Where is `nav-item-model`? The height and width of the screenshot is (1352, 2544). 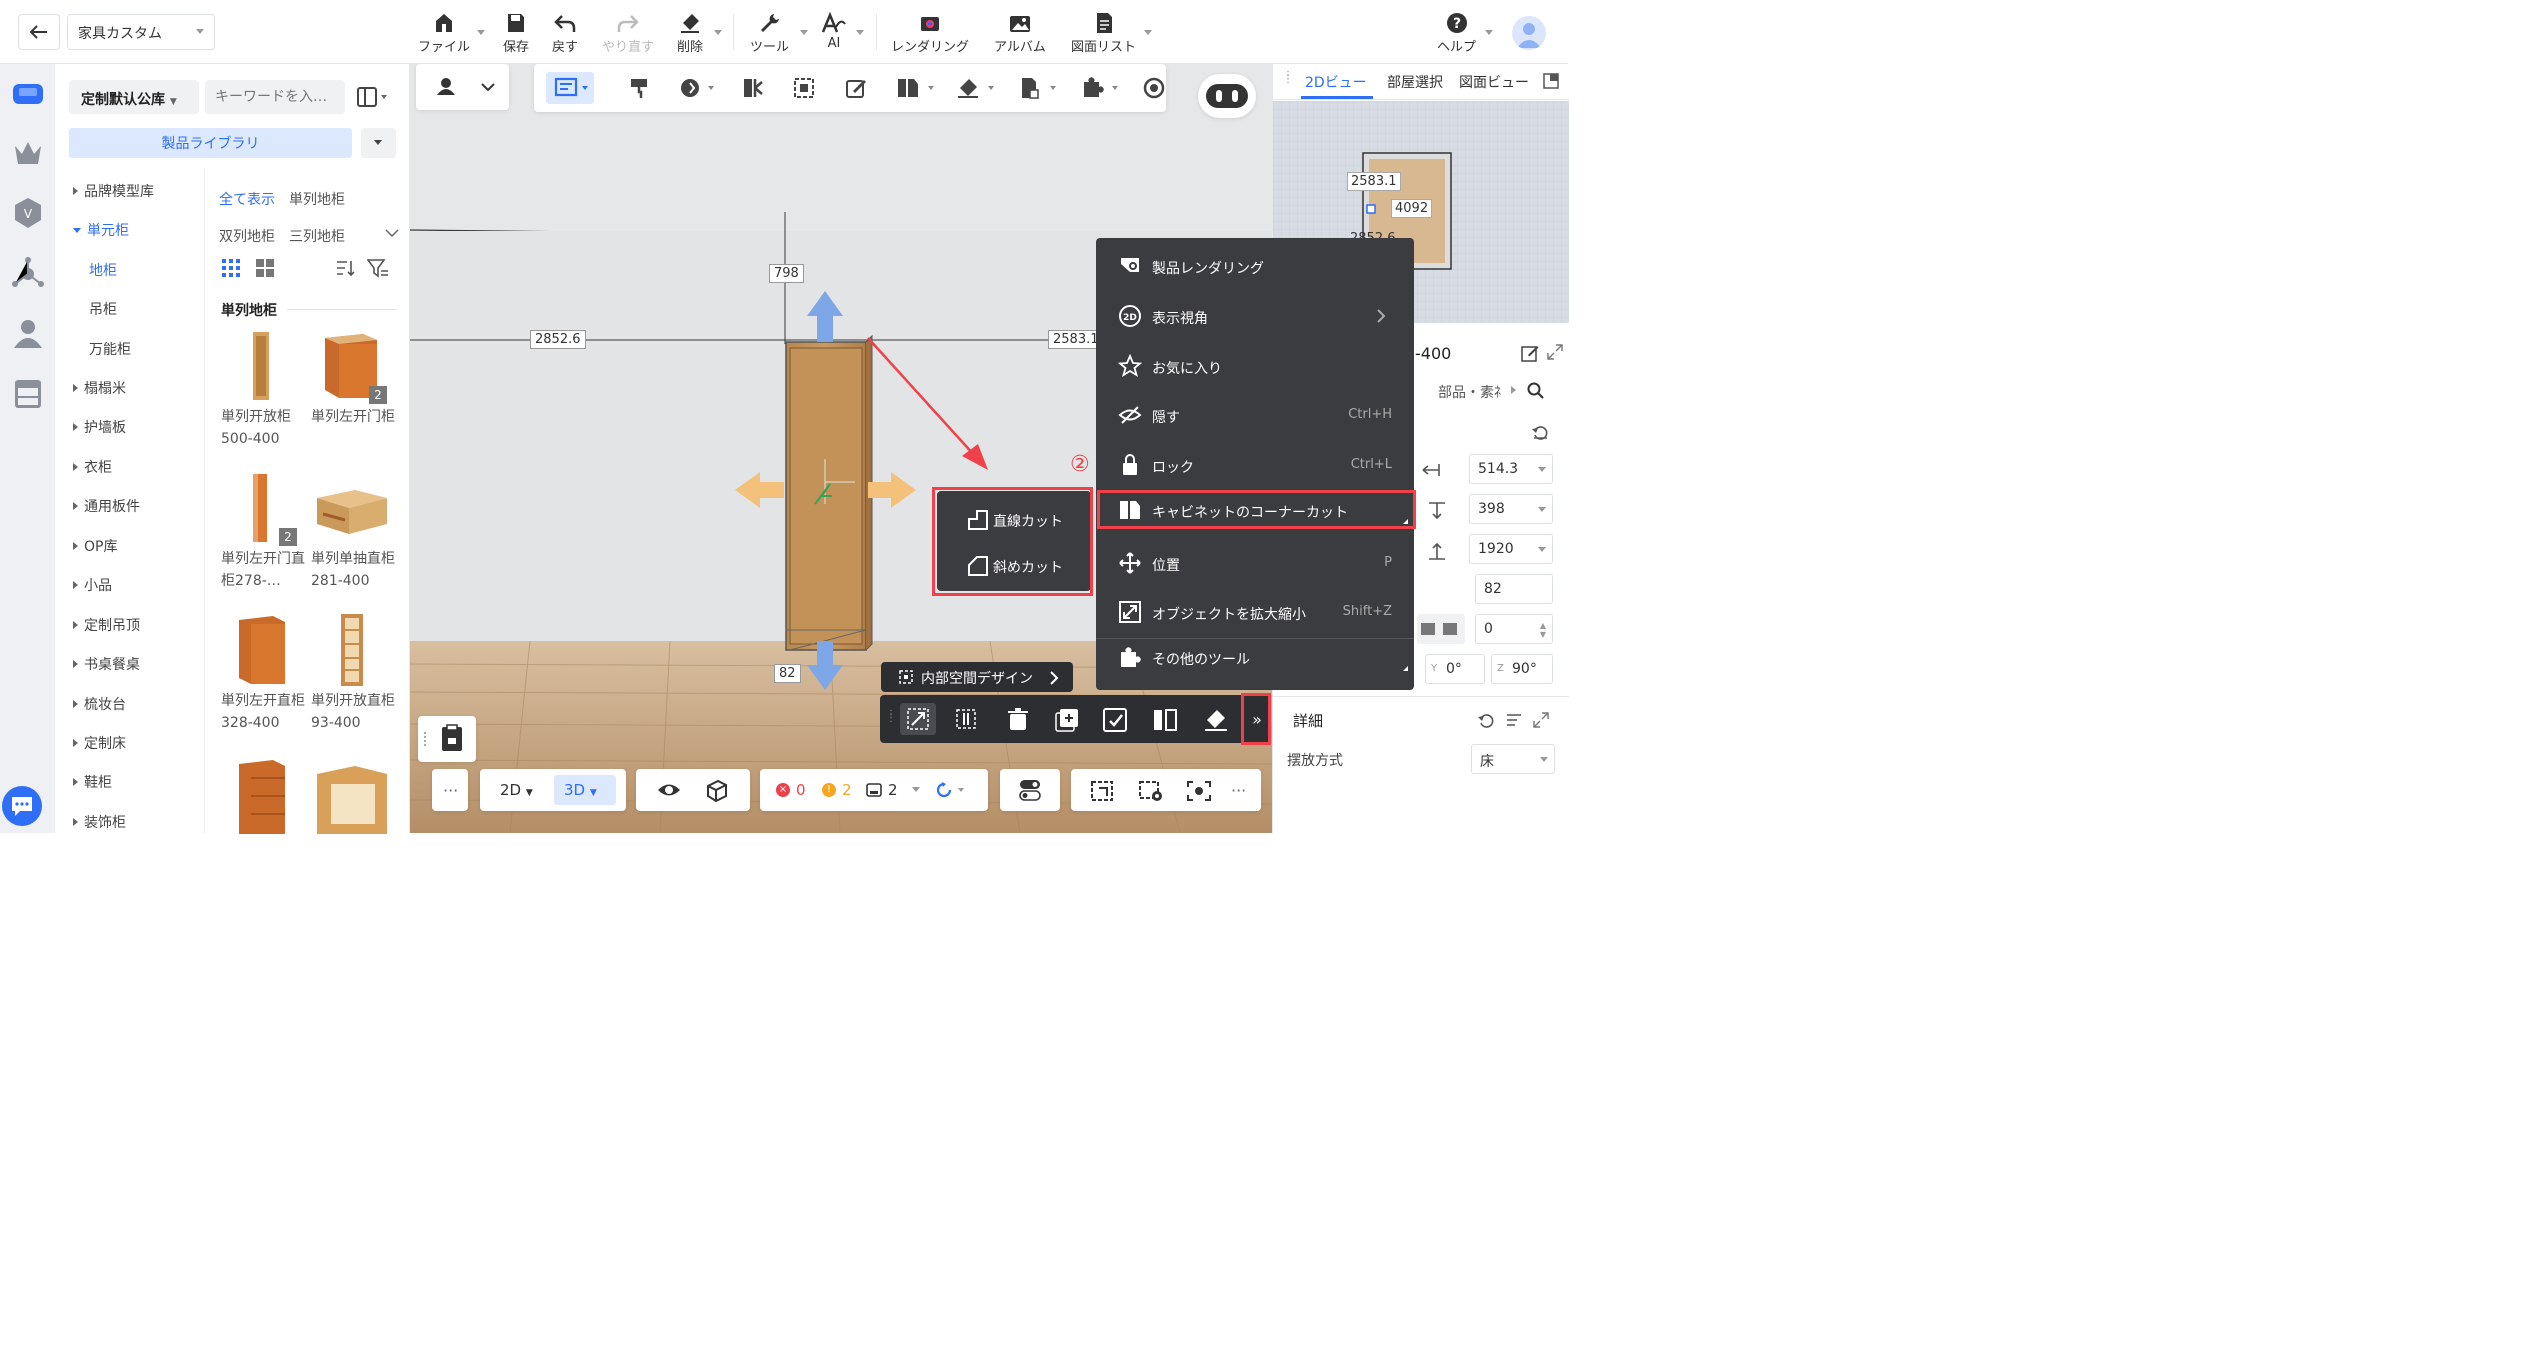
nav-item-model is located at coordinates (28, 273).